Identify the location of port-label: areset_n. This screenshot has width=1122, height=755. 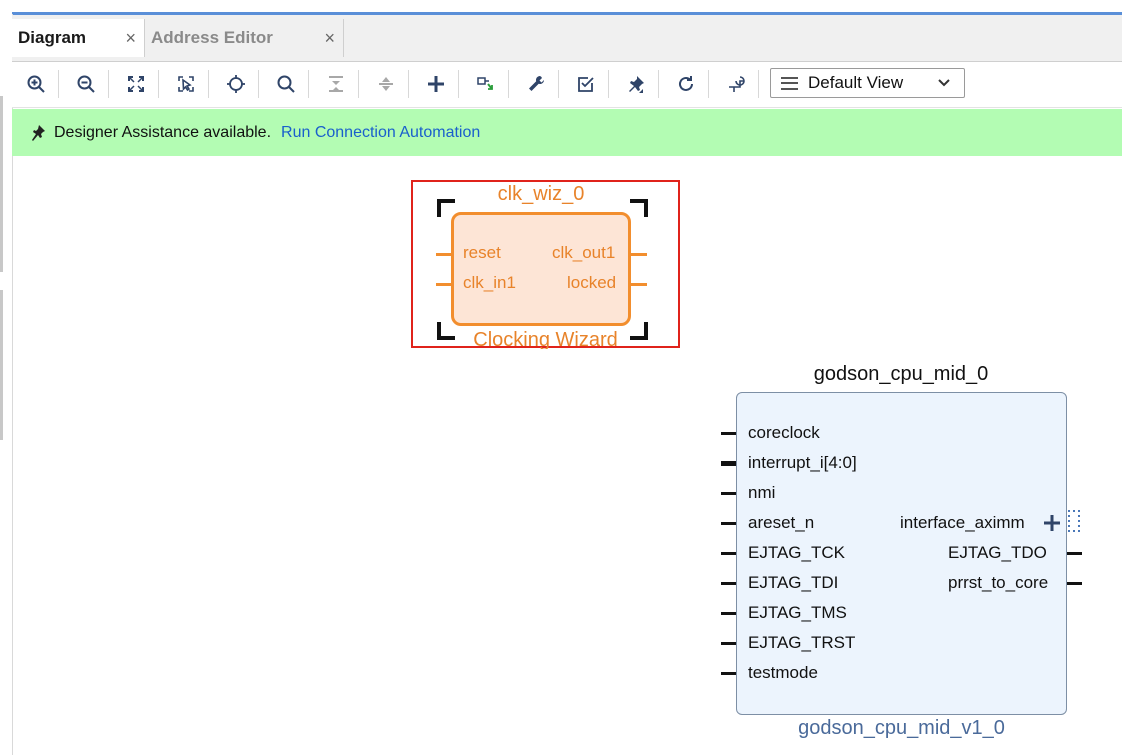
(781, 522).